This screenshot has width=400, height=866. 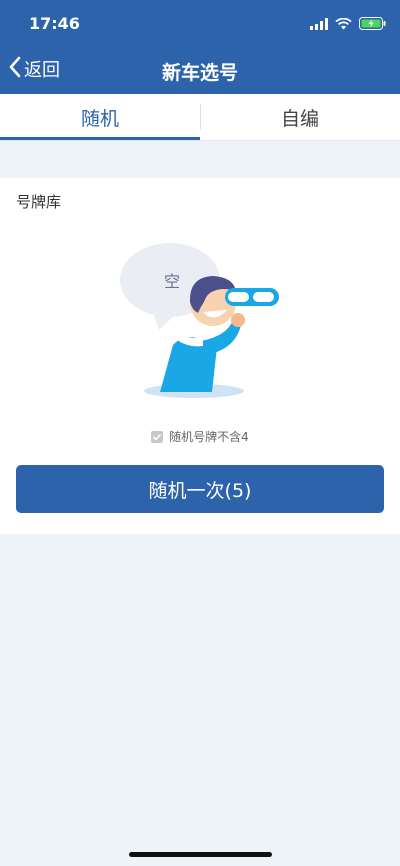 I want to click on battery-charging-icon, so click(x=372, y=24).